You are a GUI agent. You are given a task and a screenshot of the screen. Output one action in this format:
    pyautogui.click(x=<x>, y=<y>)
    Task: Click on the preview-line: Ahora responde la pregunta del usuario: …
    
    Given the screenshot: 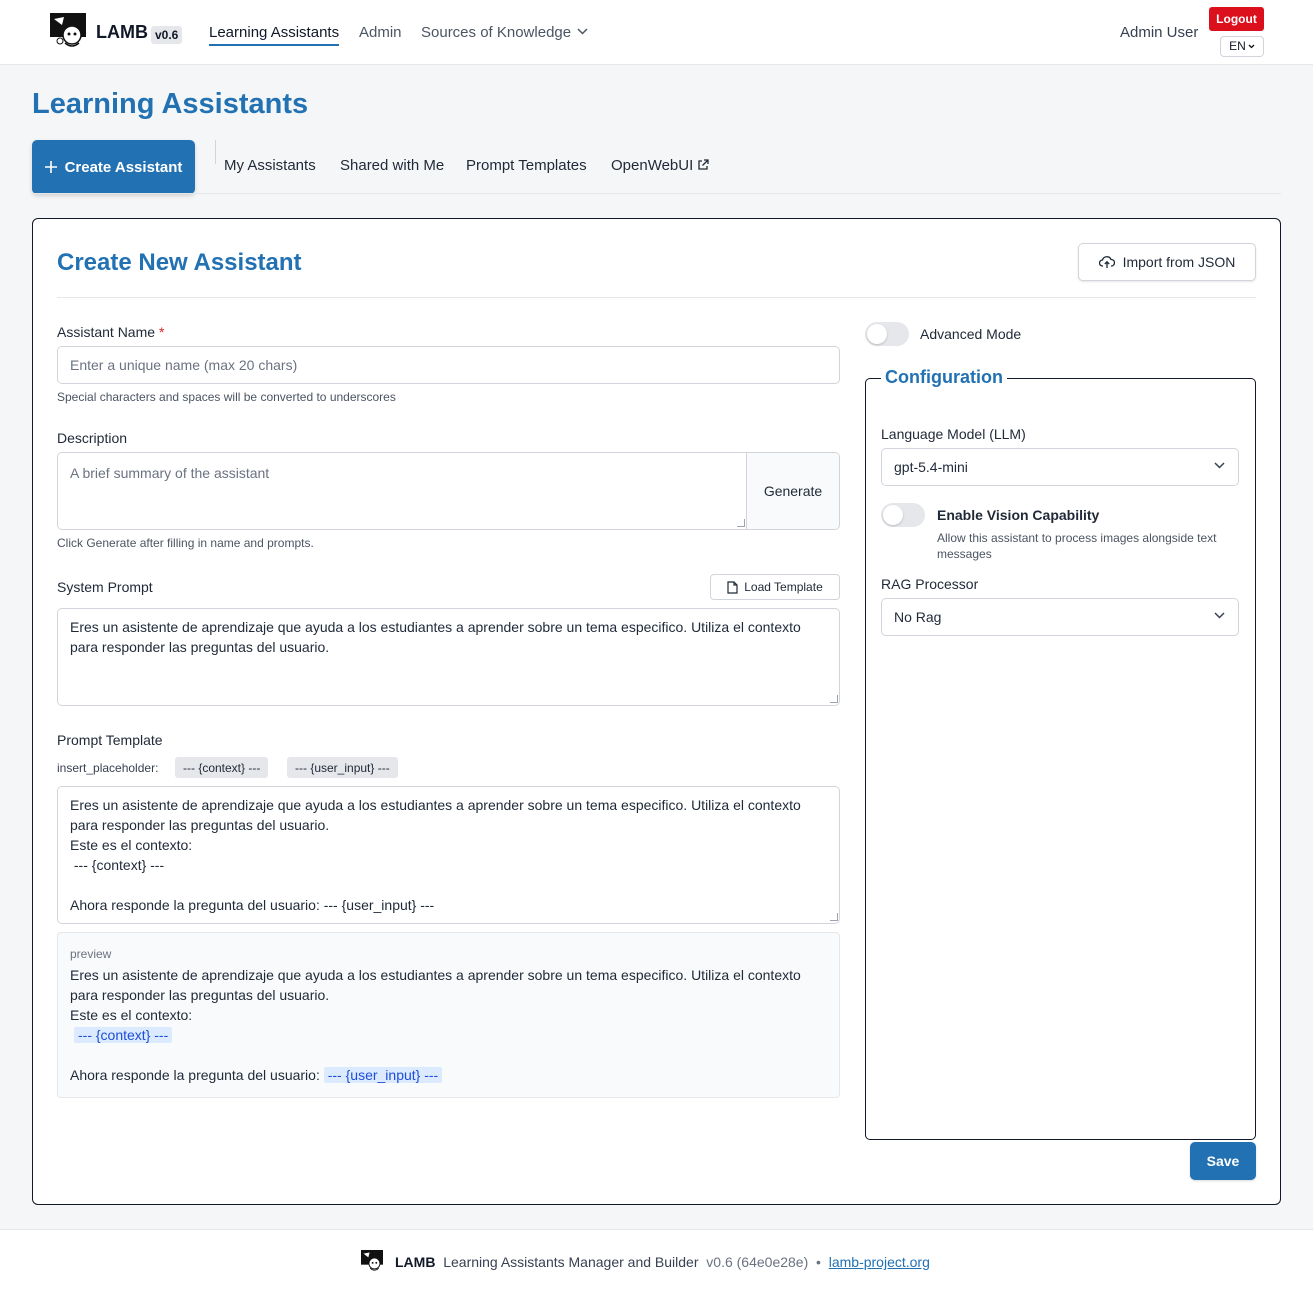 What is the action you would take?
    pyautogui.click(x=256, y=1075)
    